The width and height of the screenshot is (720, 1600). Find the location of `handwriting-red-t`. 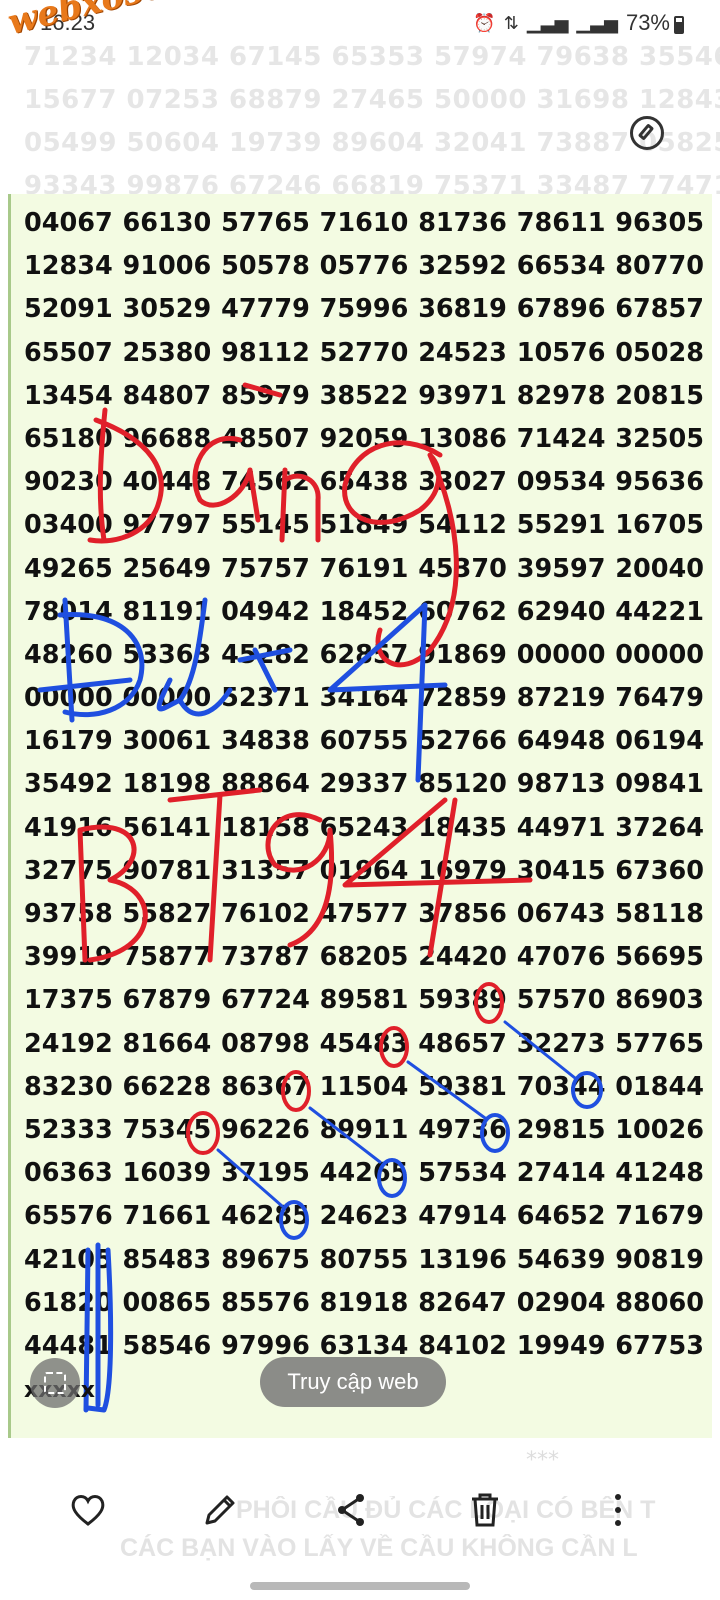

handwriting-red-t is located at coordinates (215, 875).